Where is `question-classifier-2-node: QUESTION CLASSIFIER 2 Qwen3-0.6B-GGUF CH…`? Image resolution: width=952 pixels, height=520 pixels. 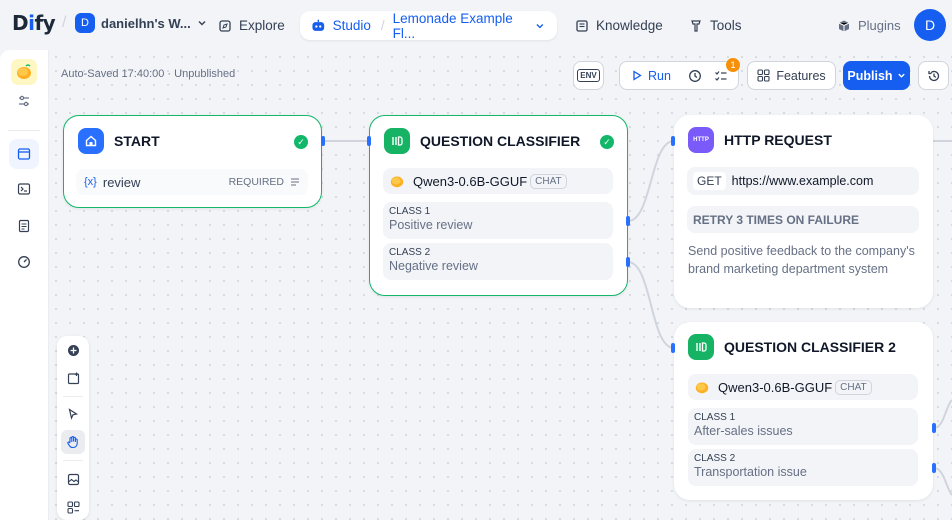
question-classifier-2-node: QUESTION CLASSIFIER 2 Qwen3-0.6B-GGUF CH… is located at coordinates (803, 411).